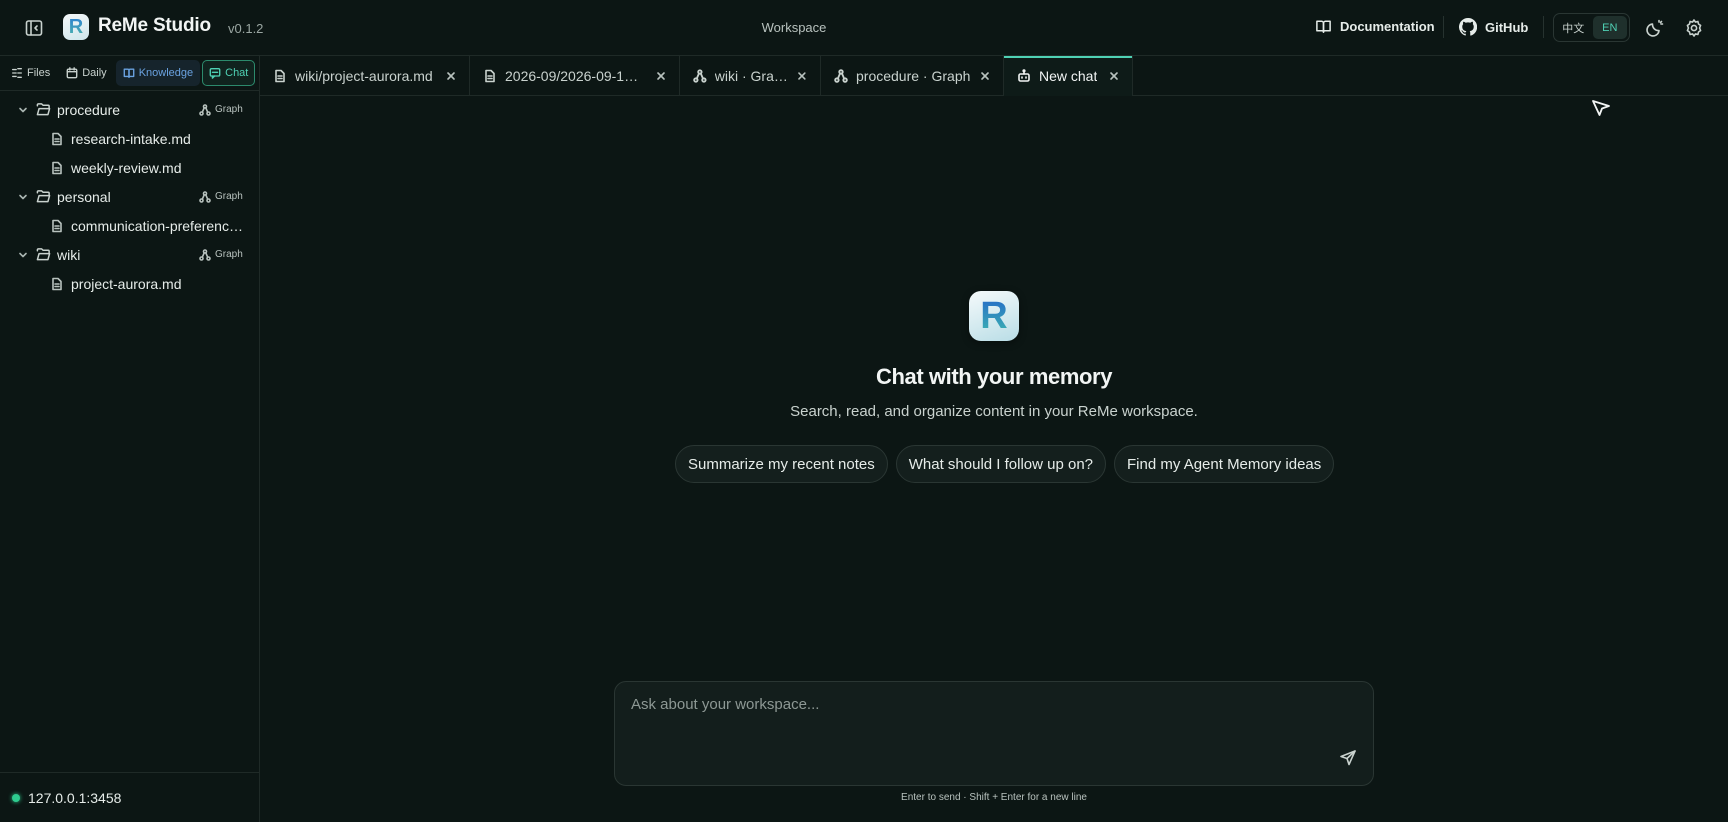  What do you see at coordinates (237, 73) in the screenshot?
I see `sidebar-tab-label: Chat` at bounding box center [237, 73].